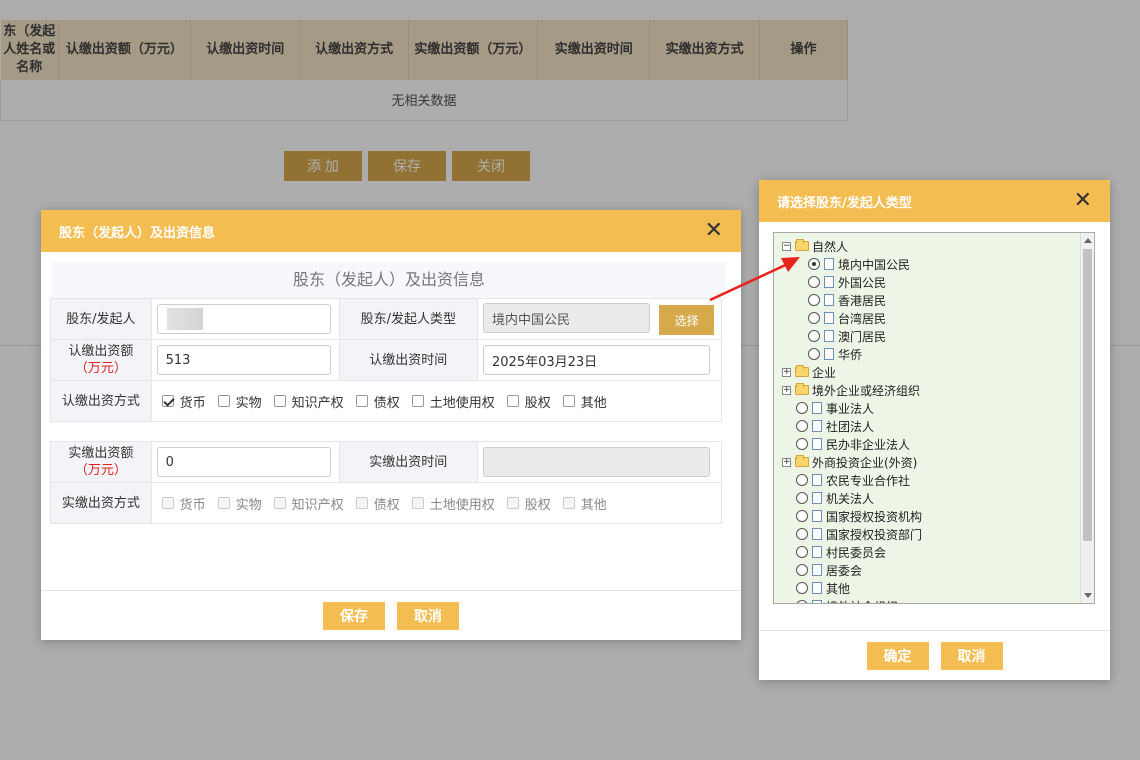 This screenshot has height=760, width=1140. I want to click on tree-node: 境外社会组织, so click(938, 600).